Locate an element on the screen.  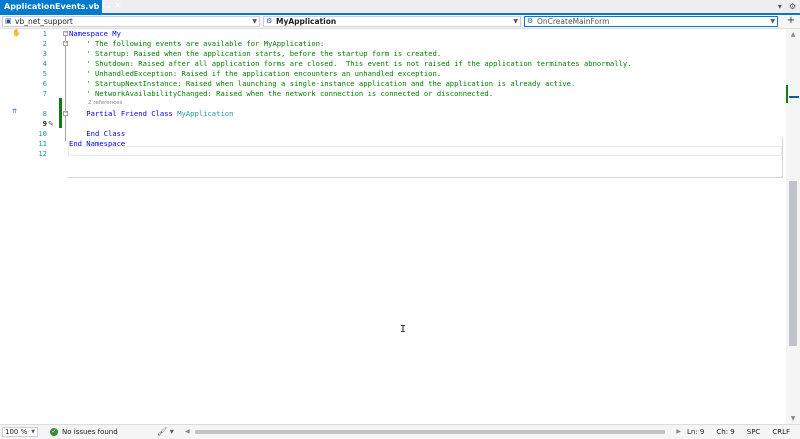
line-number-gutter: 6 is located at coordinates (44, 83).